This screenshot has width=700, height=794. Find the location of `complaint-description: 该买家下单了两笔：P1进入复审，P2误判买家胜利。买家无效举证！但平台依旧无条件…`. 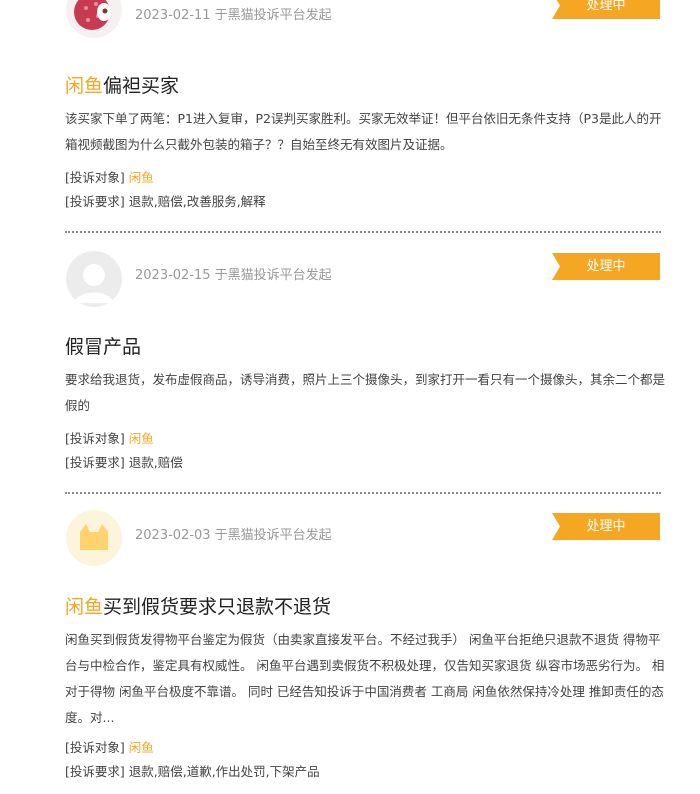

complaint-description: 该买家下单了两笔：P1进入复审，P2误判买家胜利。买家无效举证！但平台依旧无条件… is located at coordinates (363, 131).